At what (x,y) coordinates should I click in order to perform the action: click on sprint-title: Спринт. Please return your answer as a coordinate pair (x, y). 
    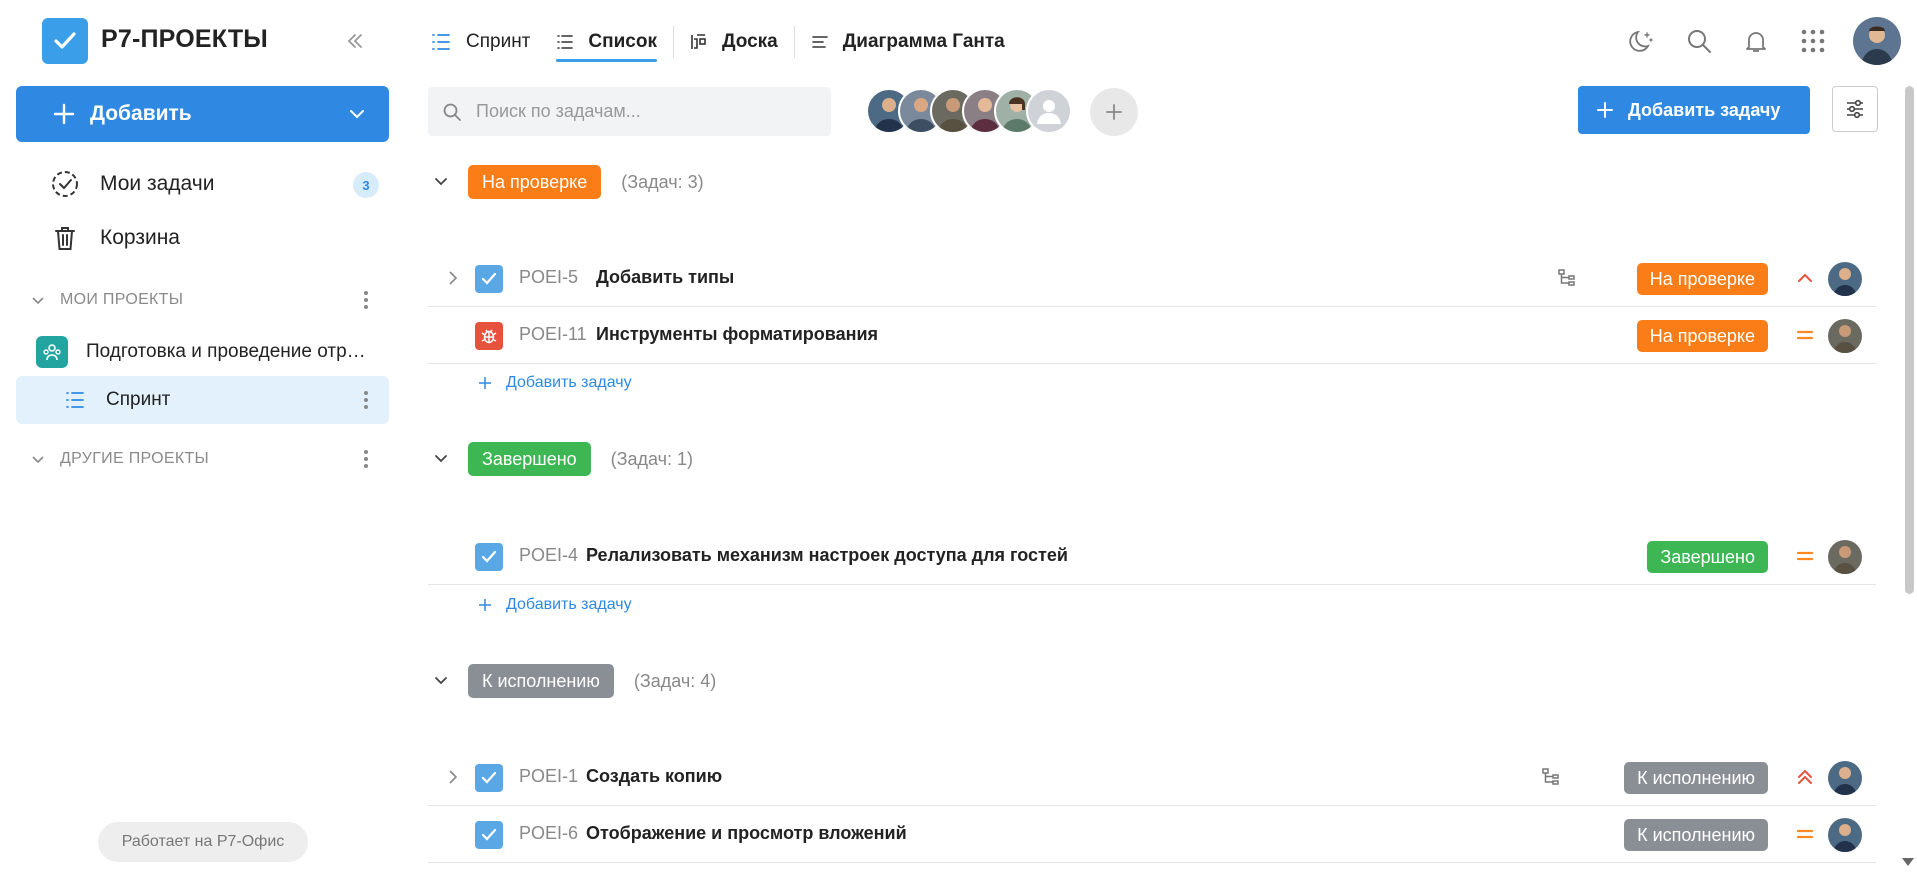
    Looking at the image, I should click on (480, 42).